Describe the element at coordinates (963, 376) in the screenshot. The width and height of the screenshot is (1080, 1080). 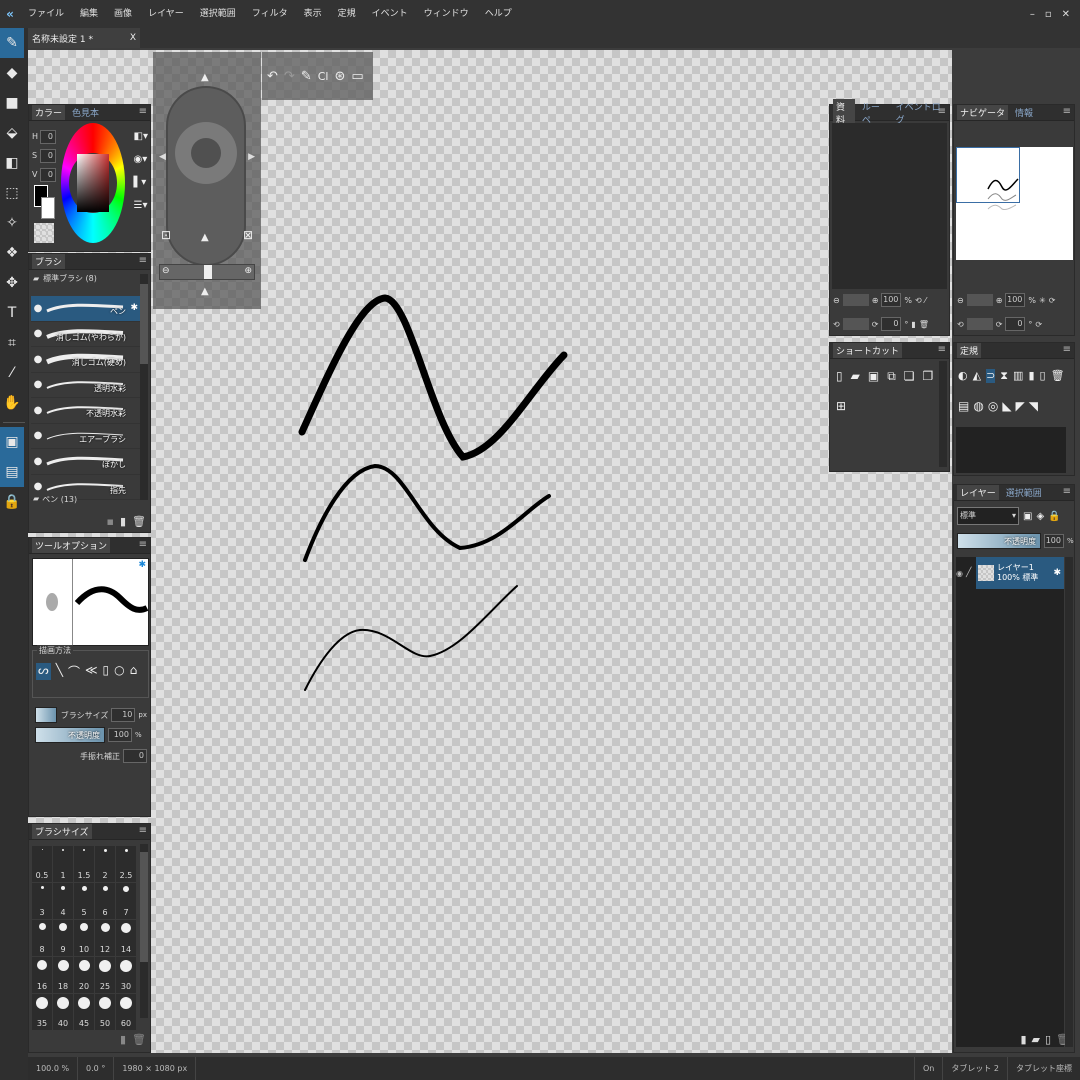
I see `ruler-hide-icon: ◐` at that location.